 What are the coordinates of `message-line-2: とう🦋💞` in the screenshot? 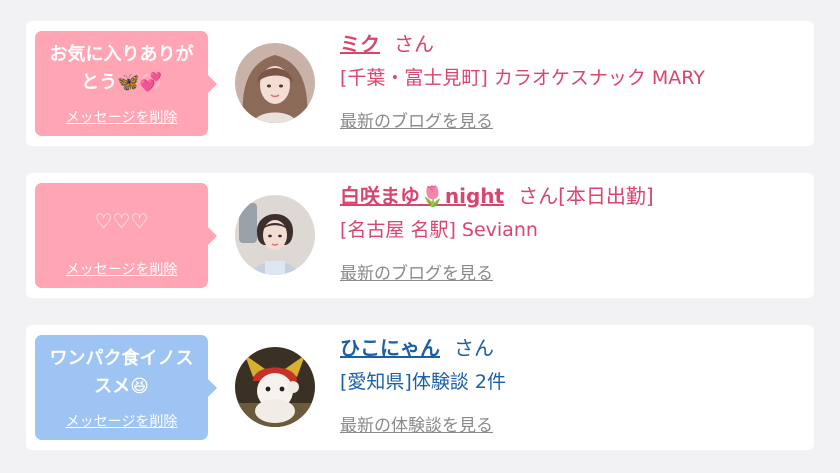 It's located at (121, 82).